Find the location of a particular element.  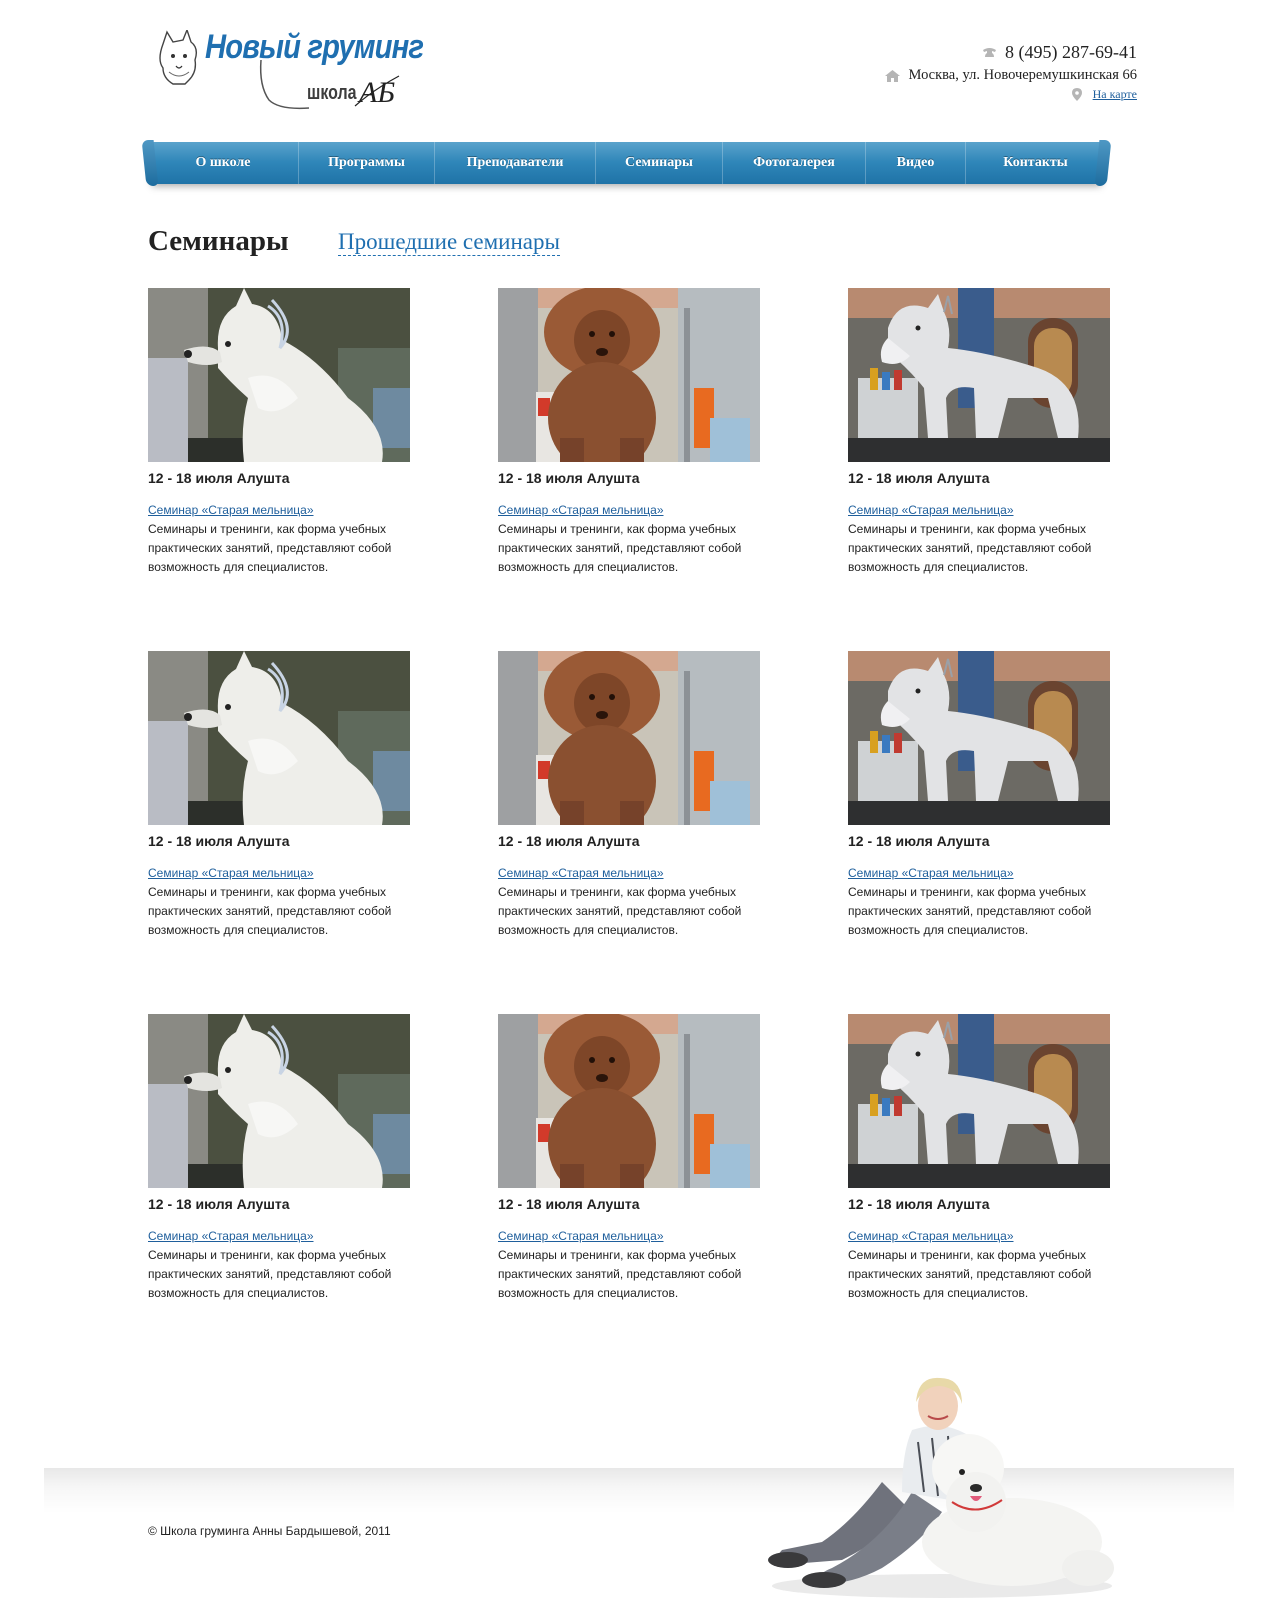

map-link: На карте is located at coordinates (1115, 94).